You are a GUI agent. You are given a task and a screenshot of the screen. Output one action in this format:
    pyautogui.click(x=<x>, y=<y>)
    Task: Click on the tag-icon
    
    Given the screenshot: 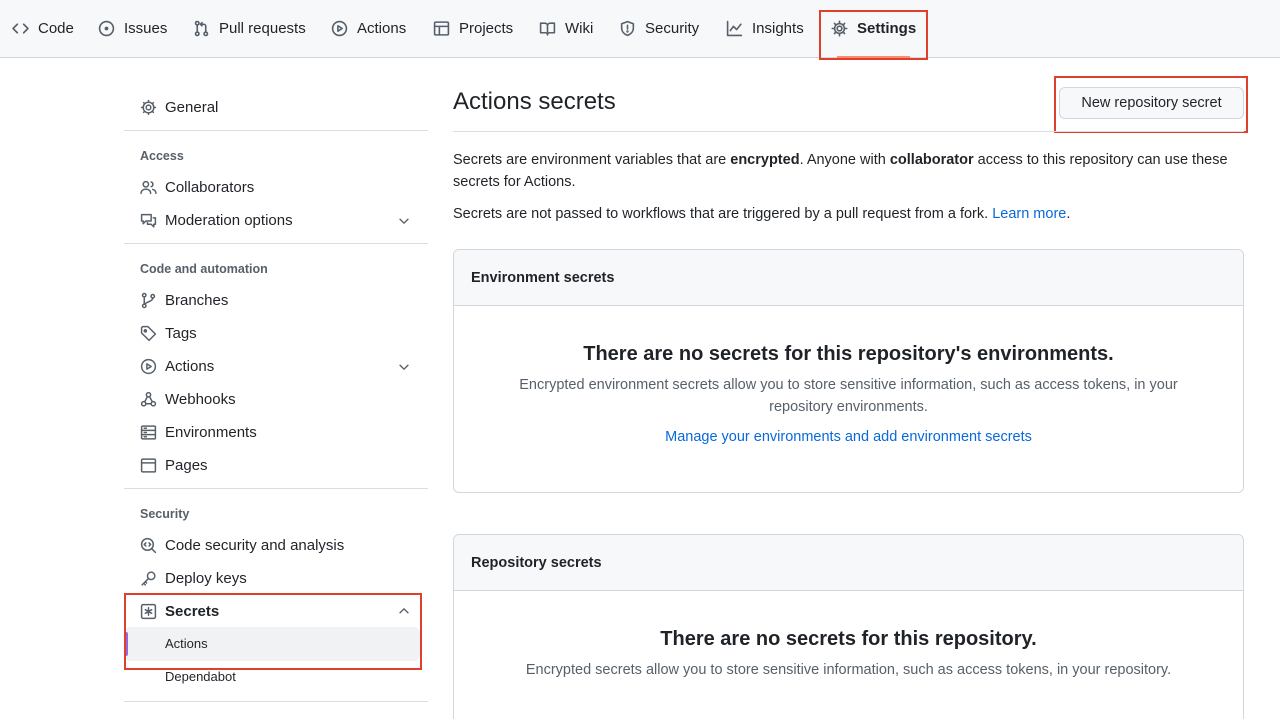 What is the action you would take?
    pyautogui.click(x=148, y=333)
    